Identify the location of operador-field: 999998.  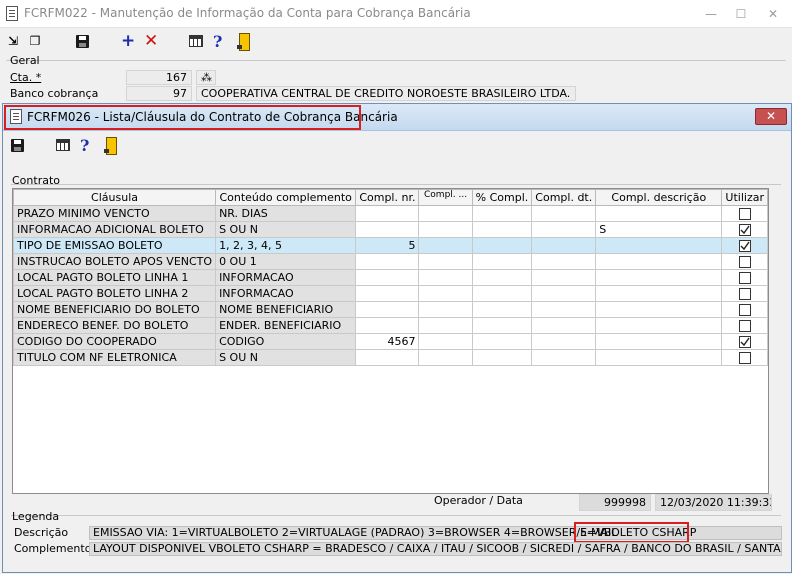
(615, 502).